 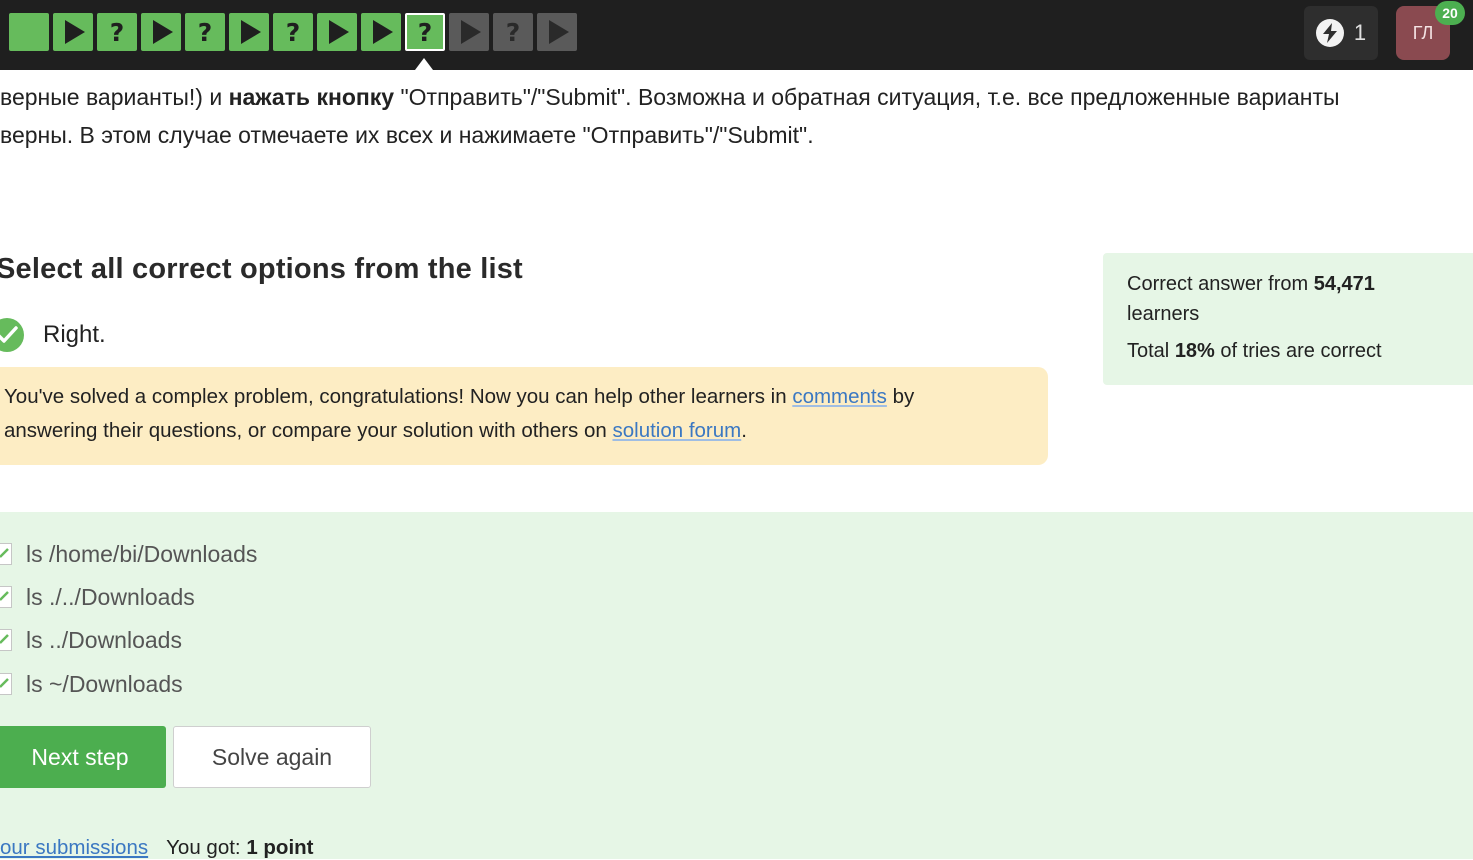 I want to click on notice-text: ., so click(x=744, y=430).